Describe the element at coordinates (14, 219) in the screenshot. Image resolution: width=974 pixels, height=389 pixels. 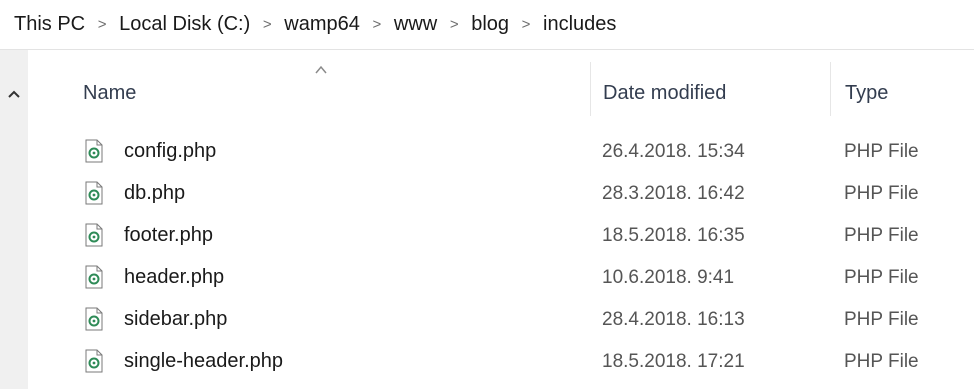
I see `vertical-scrollbar` at that location.